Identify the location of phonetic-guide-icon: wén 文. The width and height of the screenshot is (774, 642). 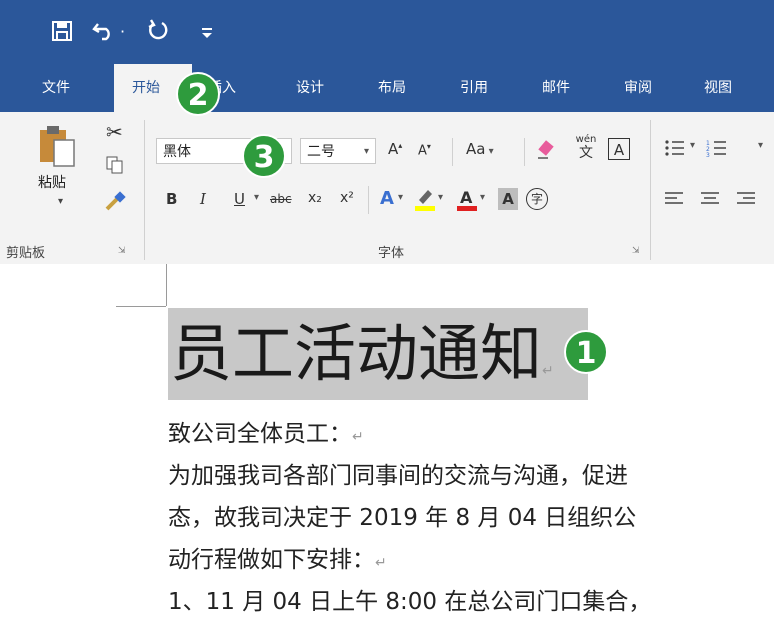
(586, 147).